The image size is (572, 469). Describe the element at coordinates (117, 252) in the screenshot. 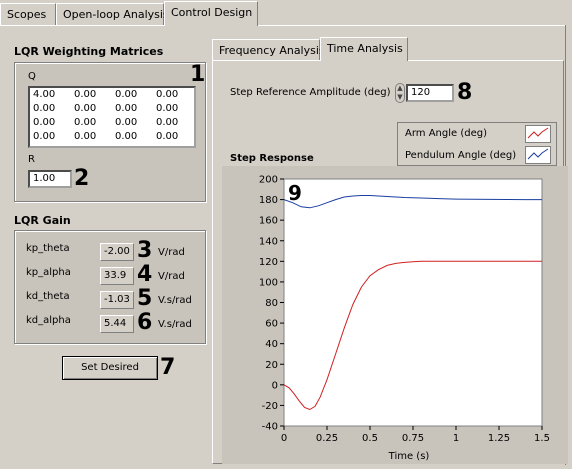

I see `kp-theta-value: -2.00` at that location.